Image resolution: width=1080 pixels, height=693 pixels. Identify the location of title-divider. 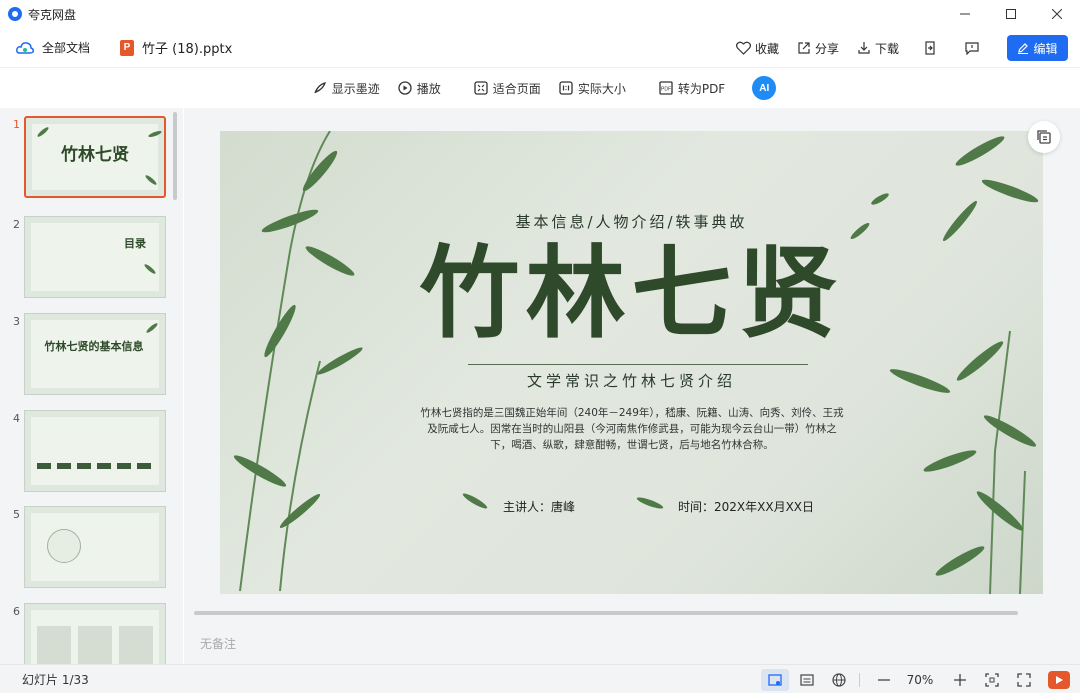
(638, 364).